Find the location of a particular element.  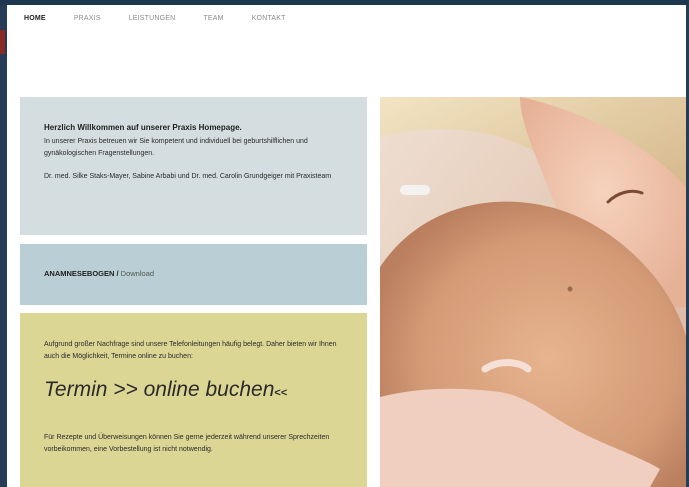

online-booking-arrows: << is located at coordinates (281, 393).